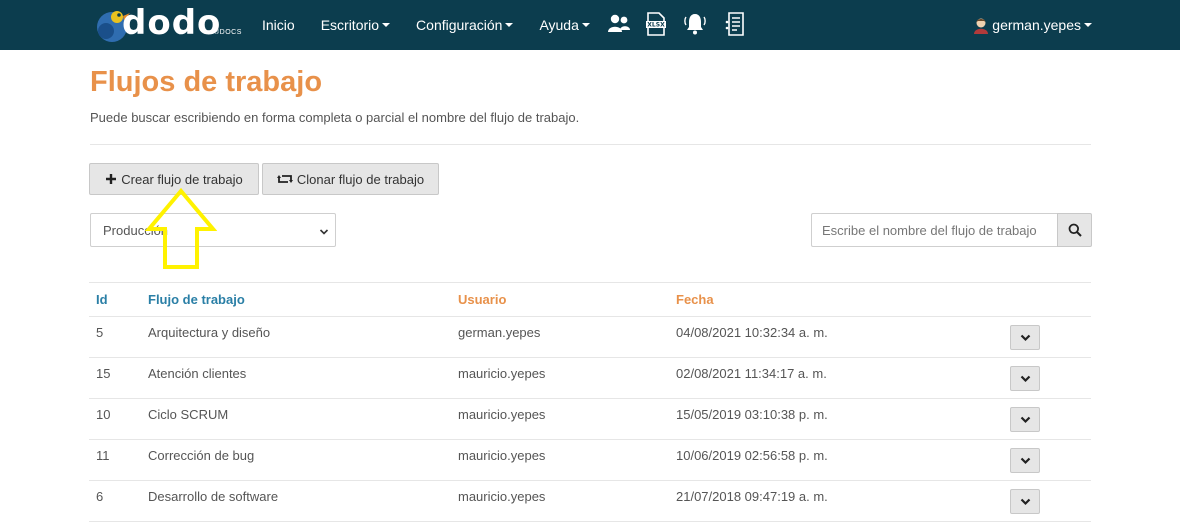  I want to click on dodo-logo: dodo ®DOCS, so click(166, 25).